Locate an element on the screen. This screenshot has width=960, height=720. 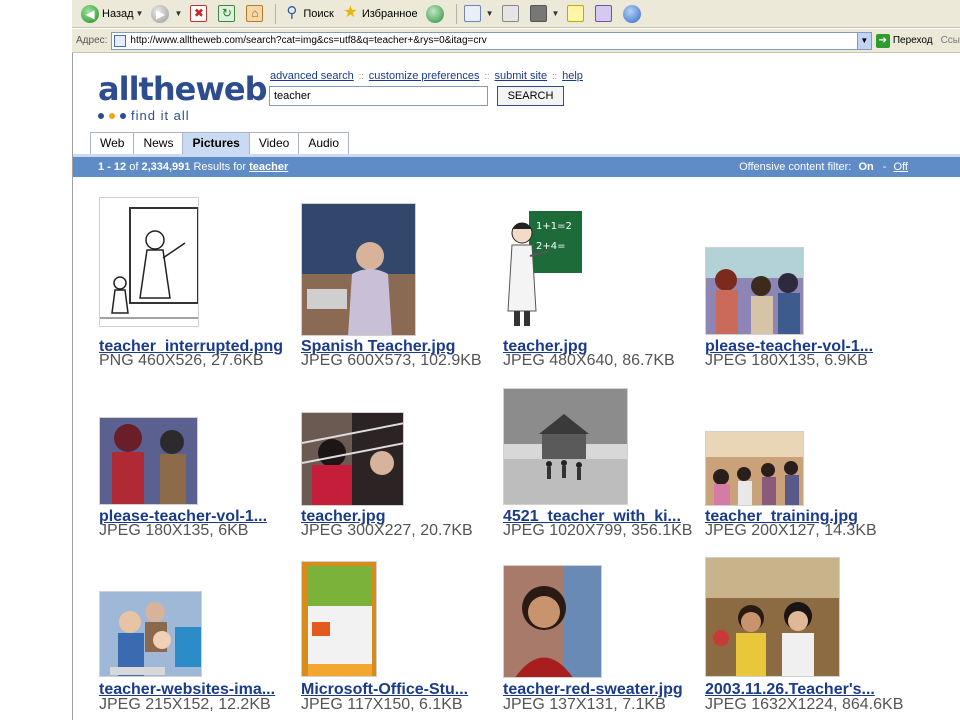
result-meta: JPEG 137X131, 7.1KB is located at coordinates (584, 704).